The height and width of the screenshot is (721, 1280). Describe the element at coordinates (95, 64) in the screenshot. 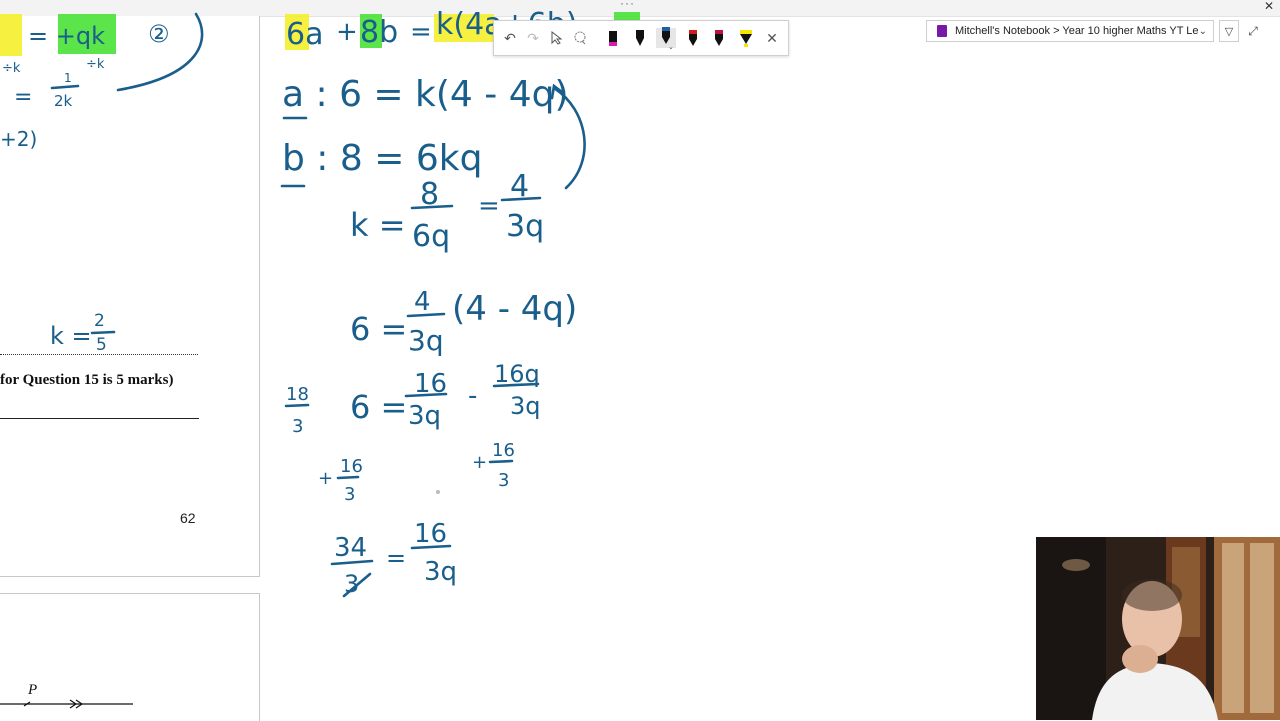

I see `left-div-k-2: ÷k` at that location.